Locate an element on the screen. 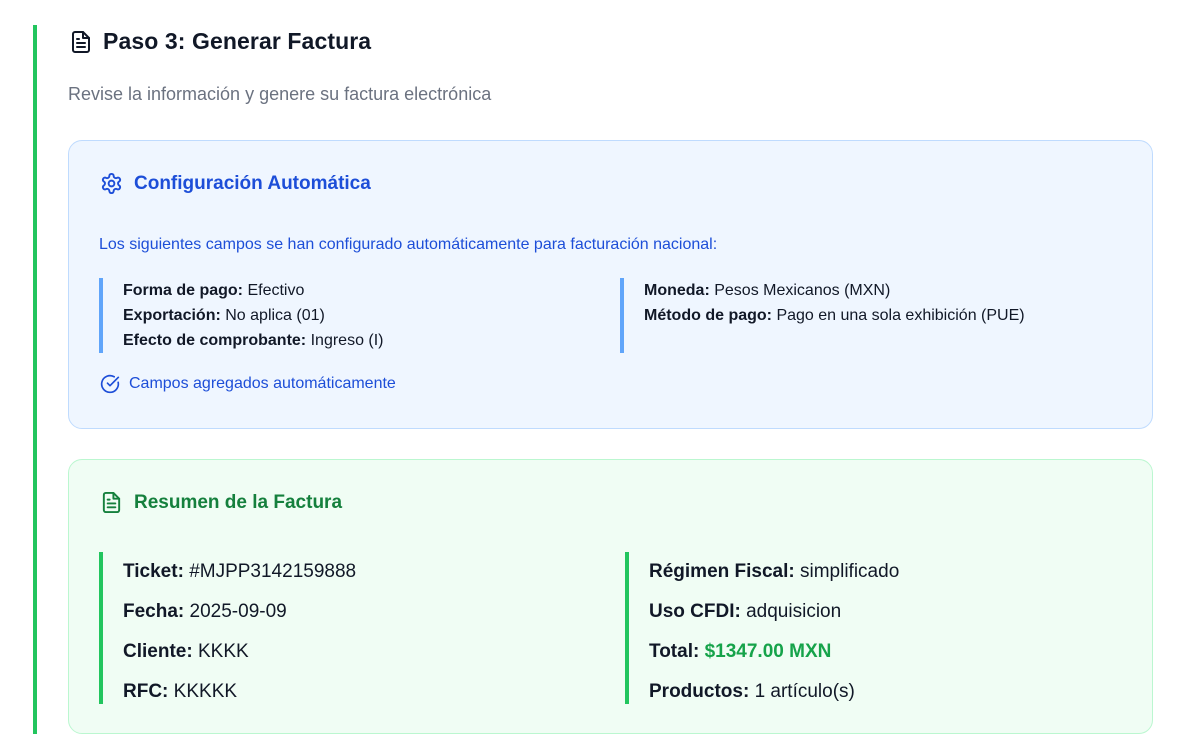 This screenshot has height=734, width=1187. field-total: Total: $1347.00 MXN is located at coordinates (740, 651).